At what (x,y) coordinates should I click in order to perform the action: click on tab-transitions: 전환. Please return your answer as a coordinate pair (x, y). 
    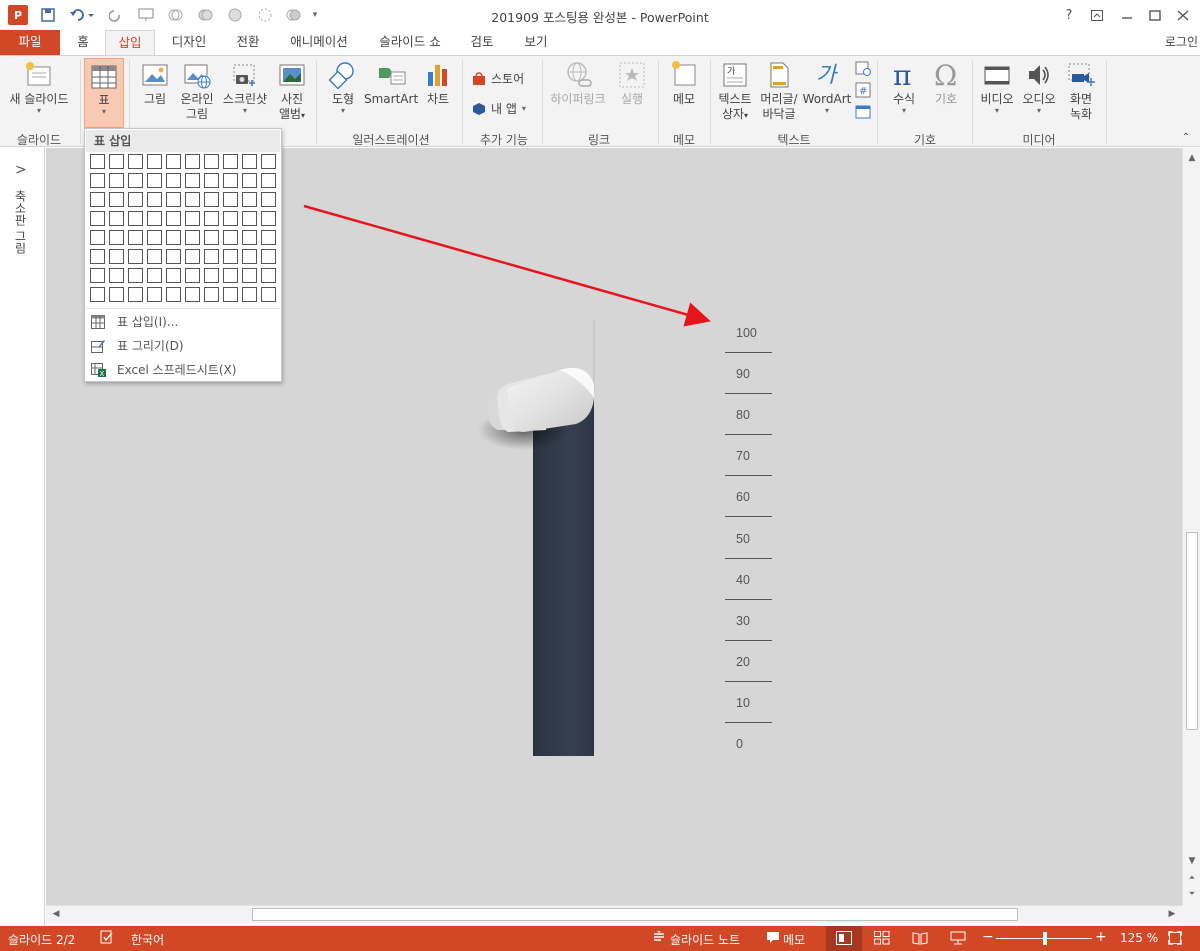
    Looking at the image, I should click on (248, 42).